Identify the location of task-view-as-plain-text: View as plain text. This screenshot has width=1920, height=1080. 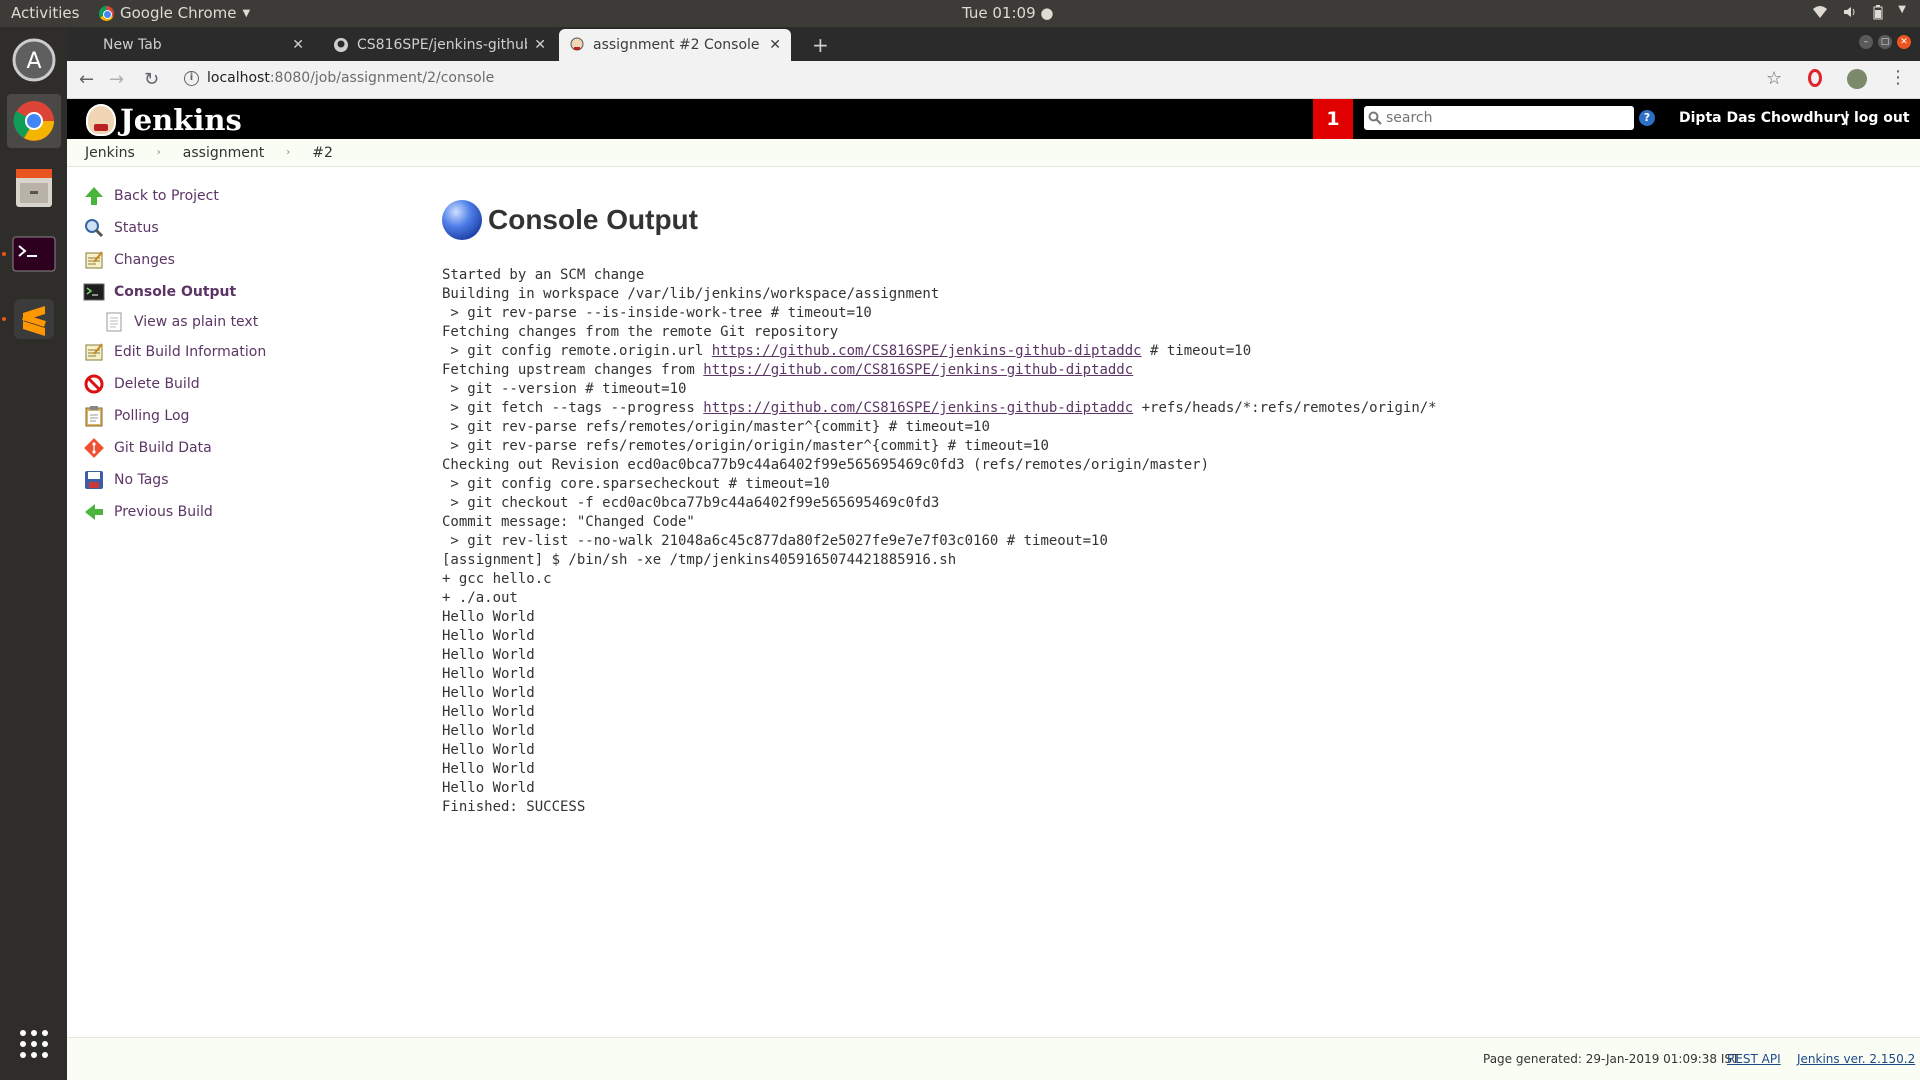
(232, 322).